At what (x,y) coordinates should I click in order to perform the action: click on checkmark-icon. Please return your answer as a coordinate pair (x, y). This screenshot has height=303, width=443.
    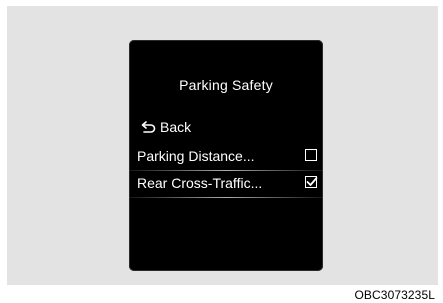
    Looking at the image, I should click on (312, 181).